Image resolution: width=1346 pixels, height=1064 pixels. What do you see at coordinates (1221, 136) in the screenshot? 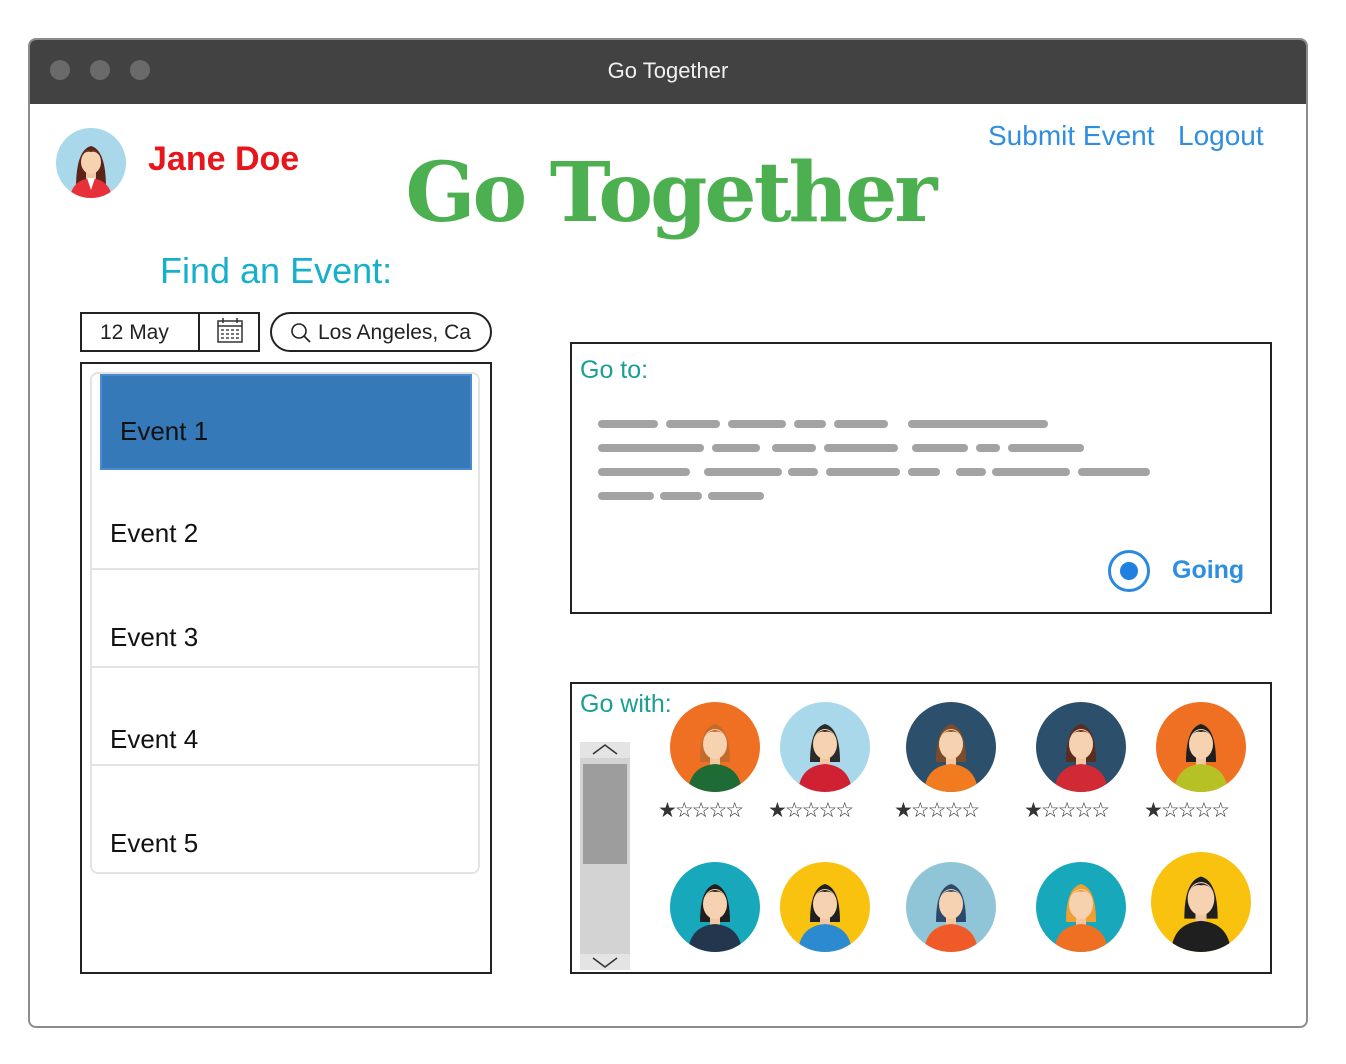
I see `logout-link: Logout` at bounding box center [1221, 136].